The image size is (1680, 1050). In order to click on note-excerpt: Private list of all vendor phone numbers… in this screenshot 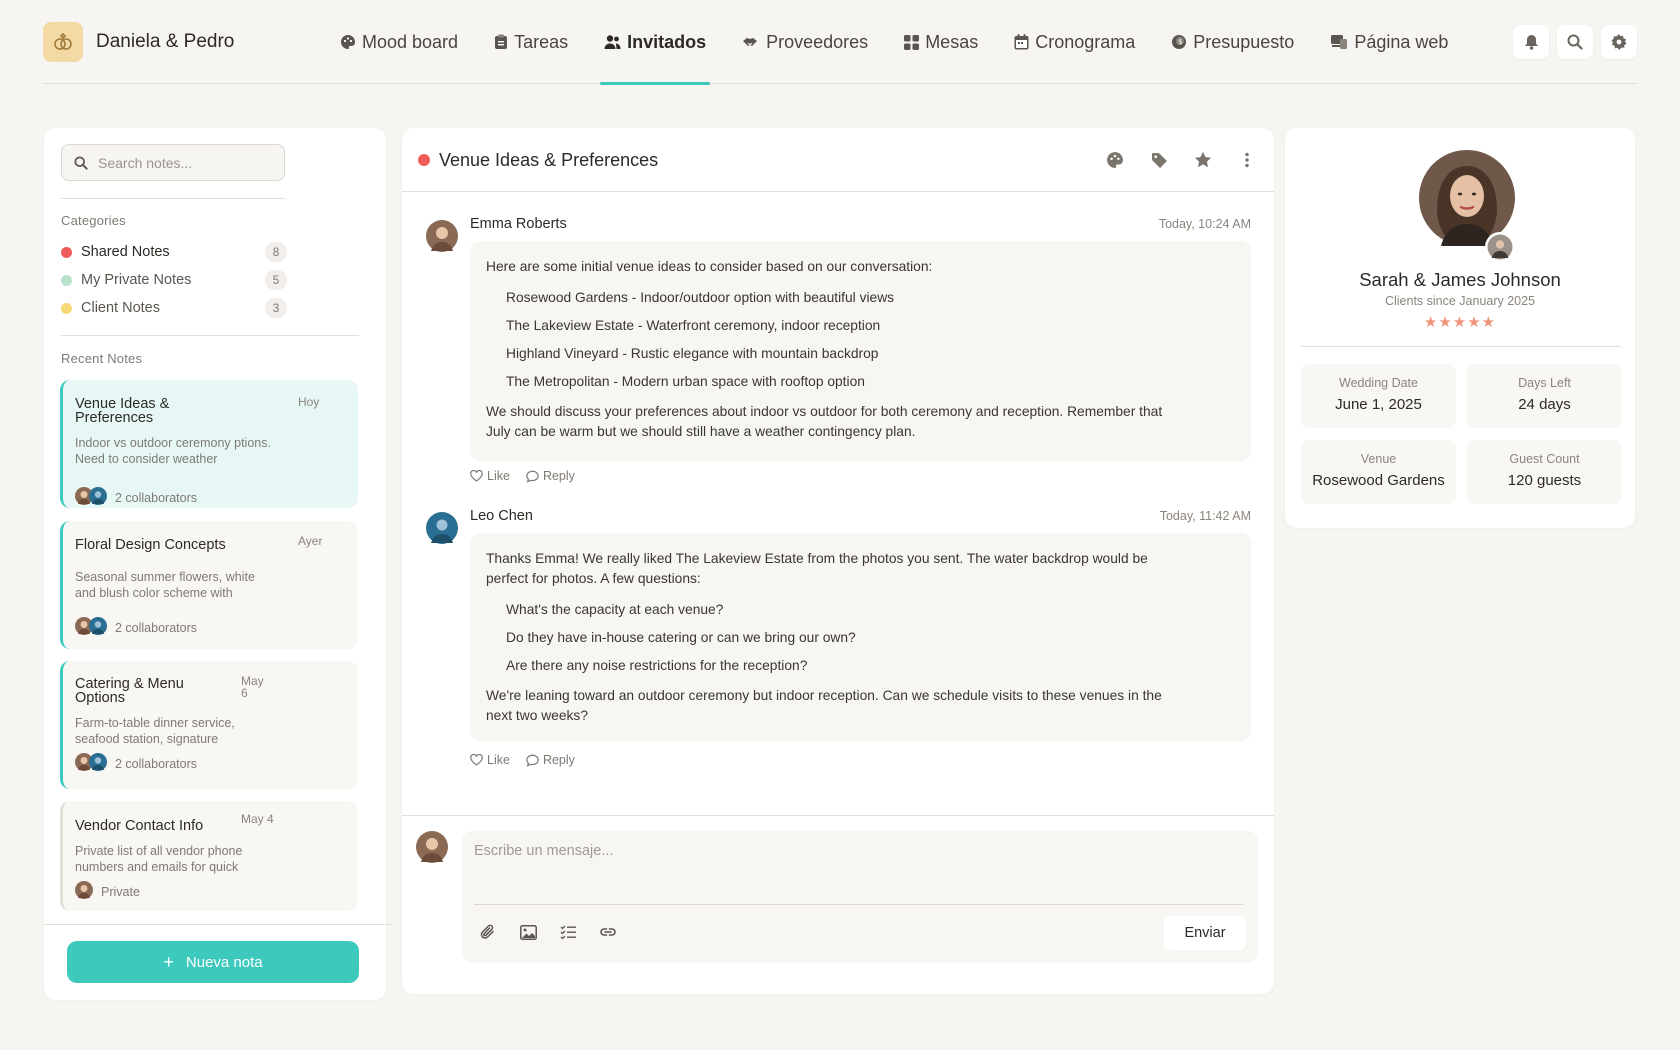, I will do `click(159, 859)`.